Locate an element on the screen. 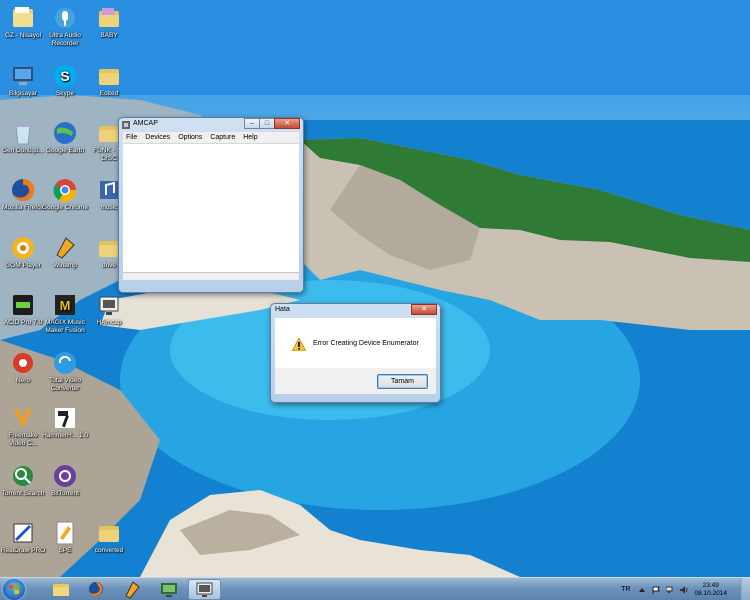  start-button is located at coordinates (14, 589).